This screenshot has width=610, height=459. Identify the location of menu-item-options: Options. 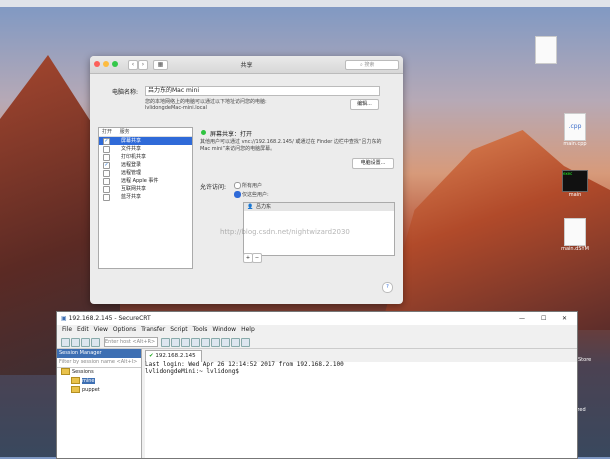
(124, 329).